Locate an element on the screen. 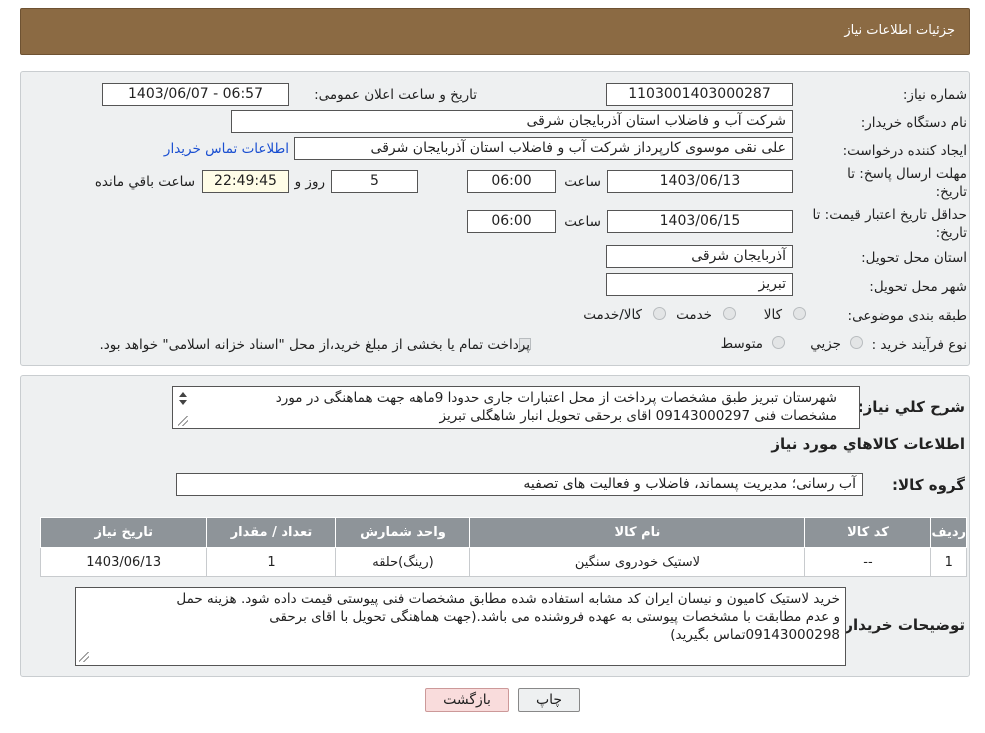 The height and width of the screenshot is (733, 985). item-name: لاستیک خودروی سنگین is located at coordinates (637, 562).